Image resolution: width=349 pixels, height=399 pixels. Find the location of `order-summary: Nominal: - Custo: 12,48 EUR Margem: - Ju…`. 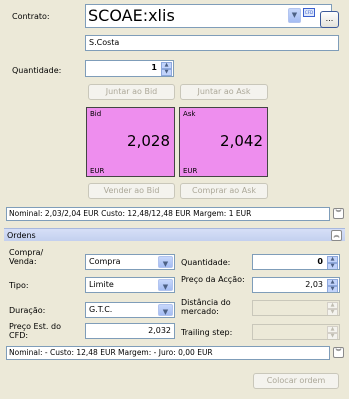

order-summary: Nominal: - Custo: 12,48 EUR Margem: - Ju… is located at coordinates (168, 353).